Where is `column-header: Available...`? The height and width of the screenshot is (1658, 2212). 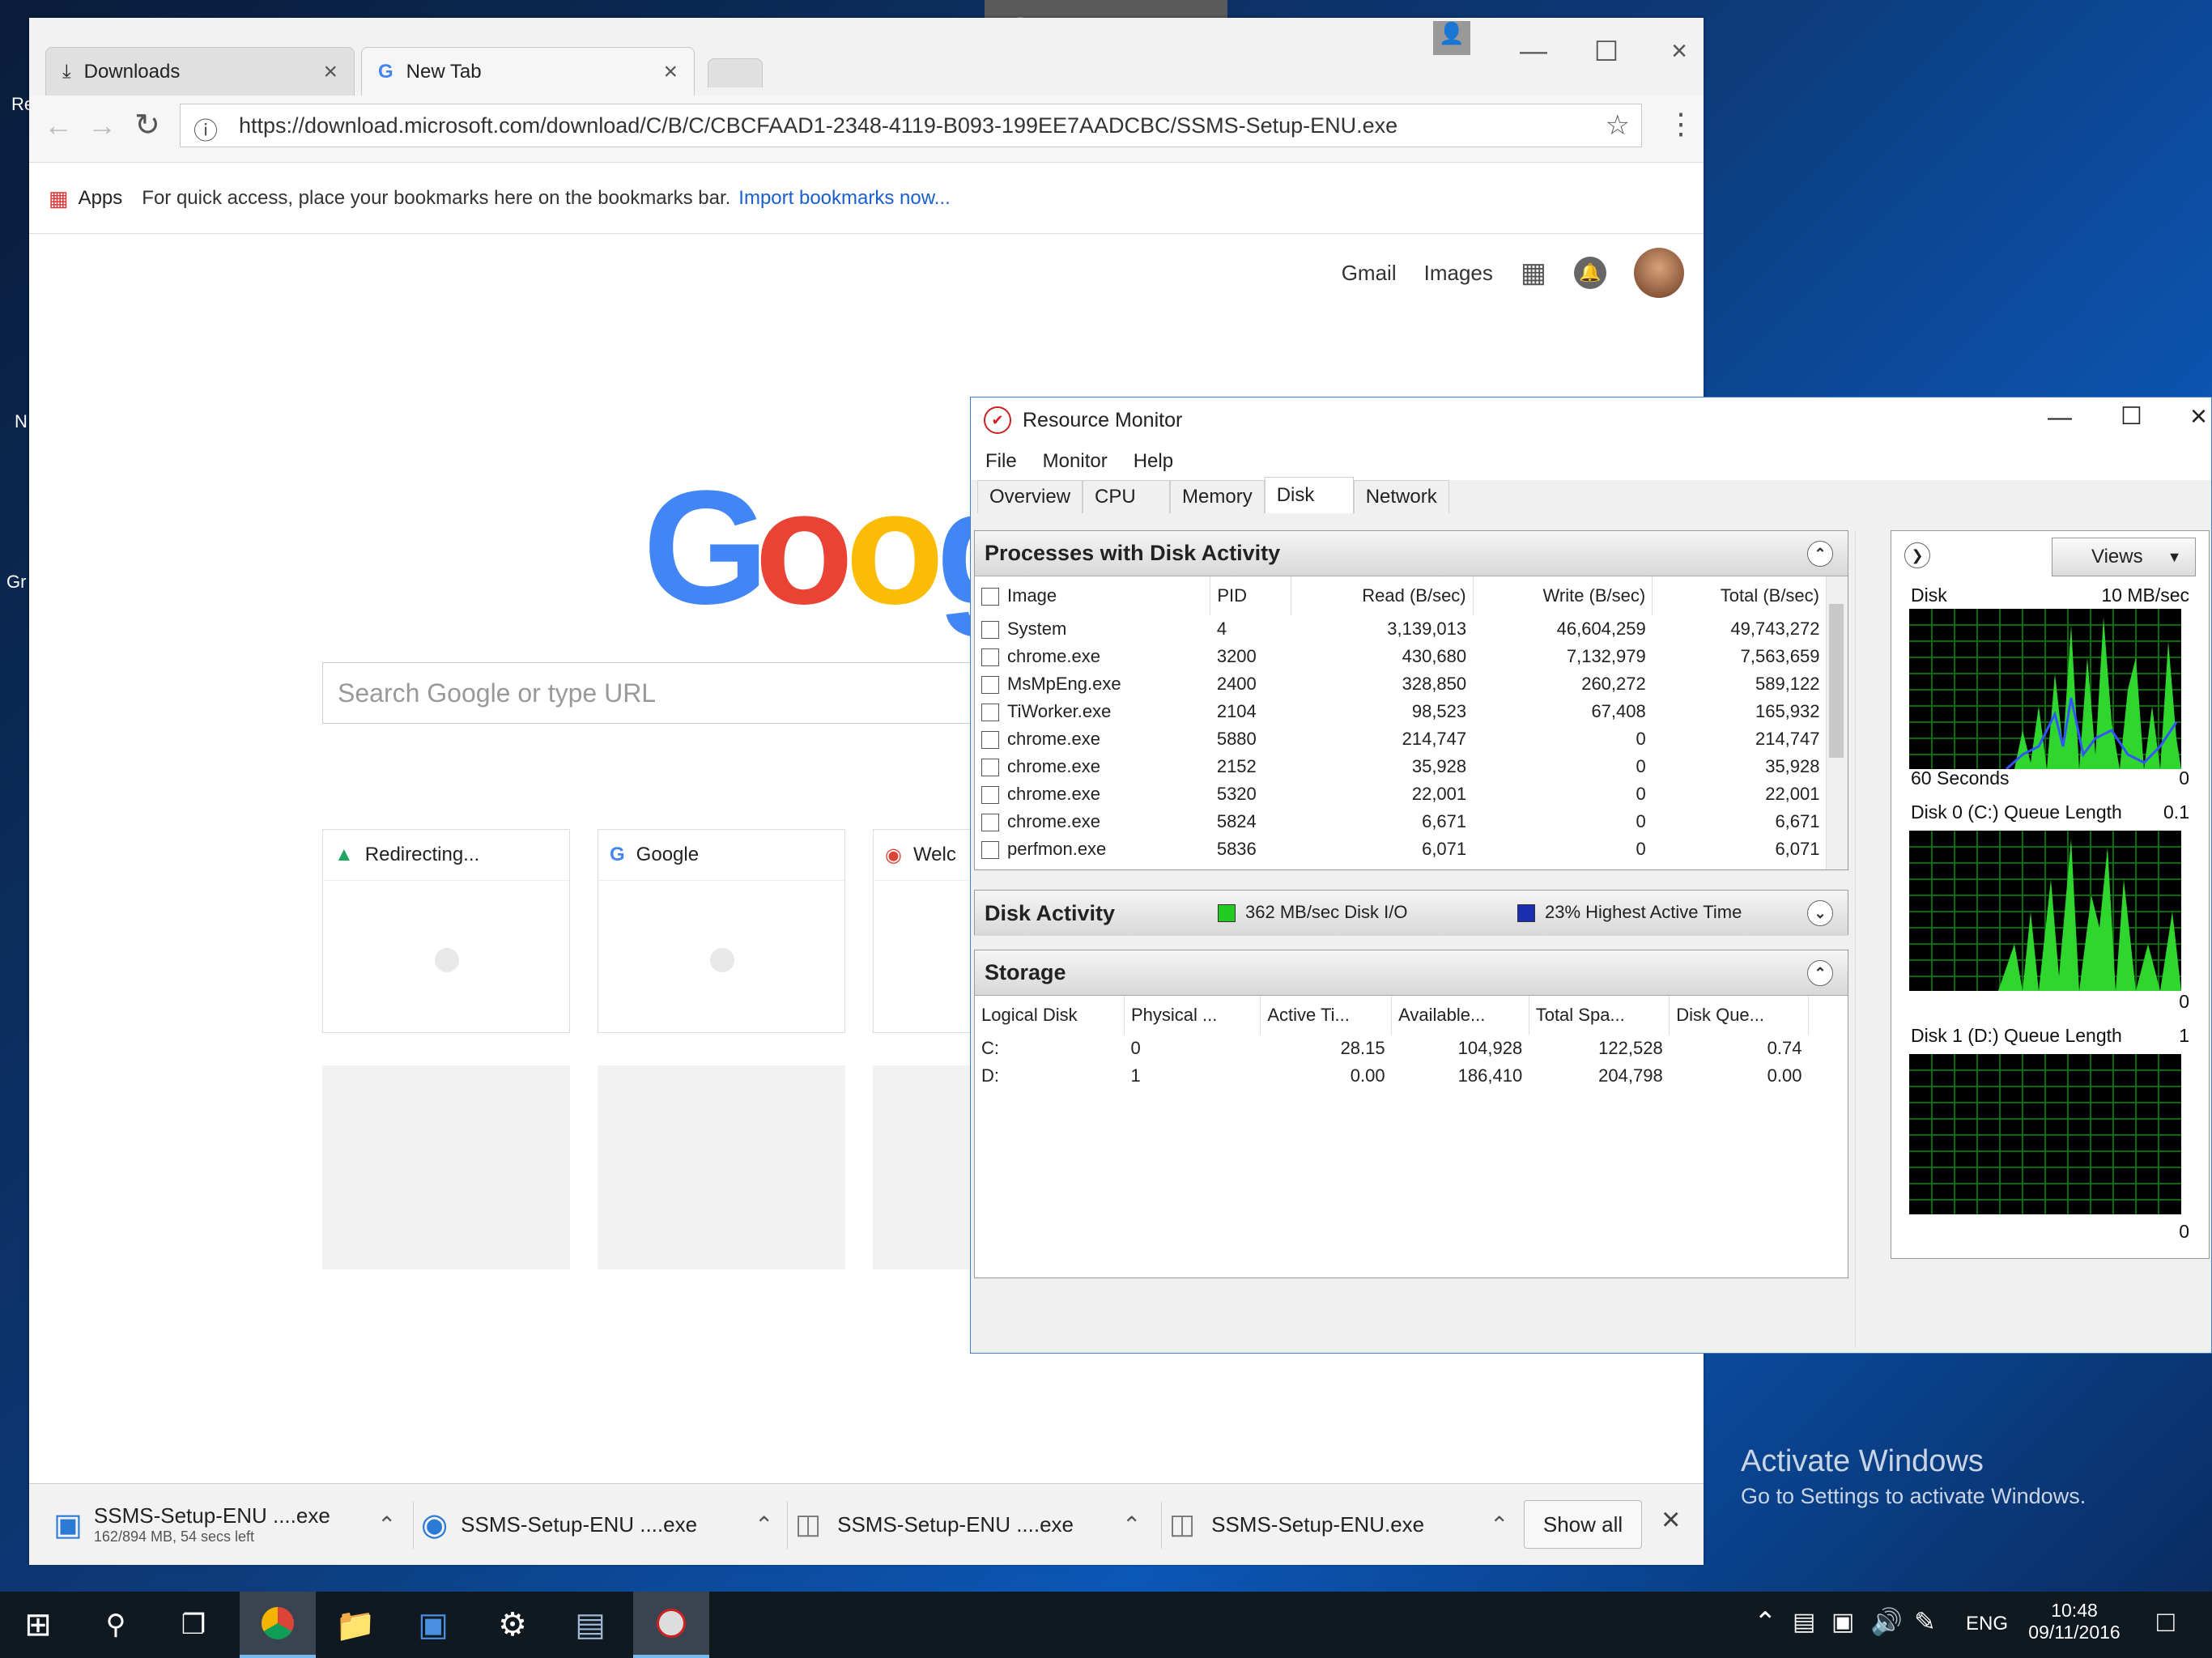
column-header: Available... is located at coordinates (1460, 1015).